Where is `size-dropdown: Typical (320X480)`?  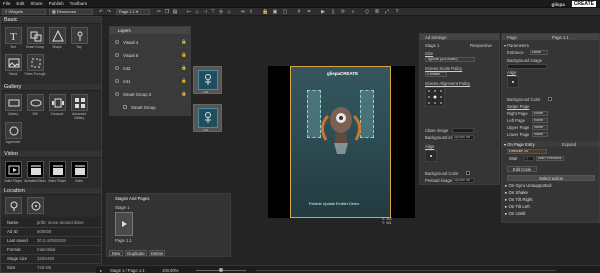 size-dropdown: Typical (320X480) is located at coordinates (450, 59).